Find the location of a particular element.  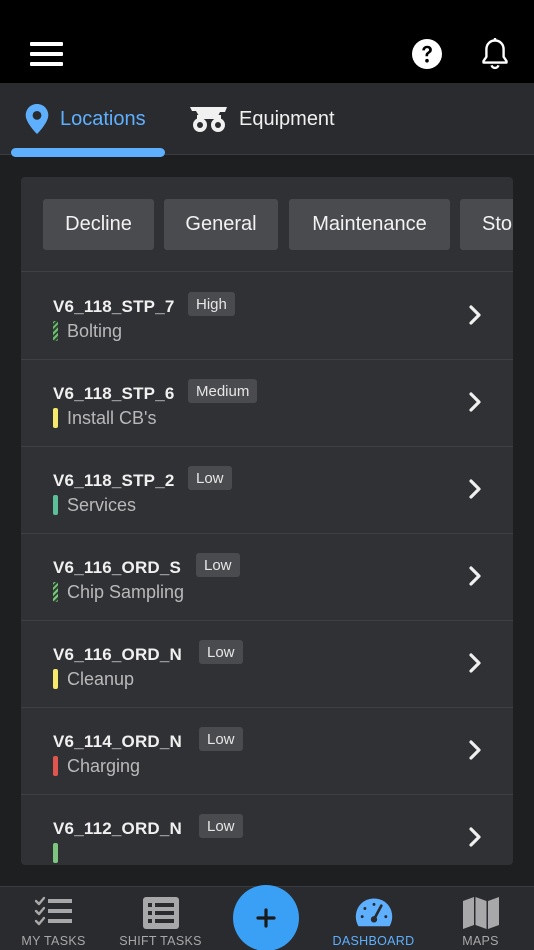

hamburger-menu-icon is located at coordinates (46, 54).